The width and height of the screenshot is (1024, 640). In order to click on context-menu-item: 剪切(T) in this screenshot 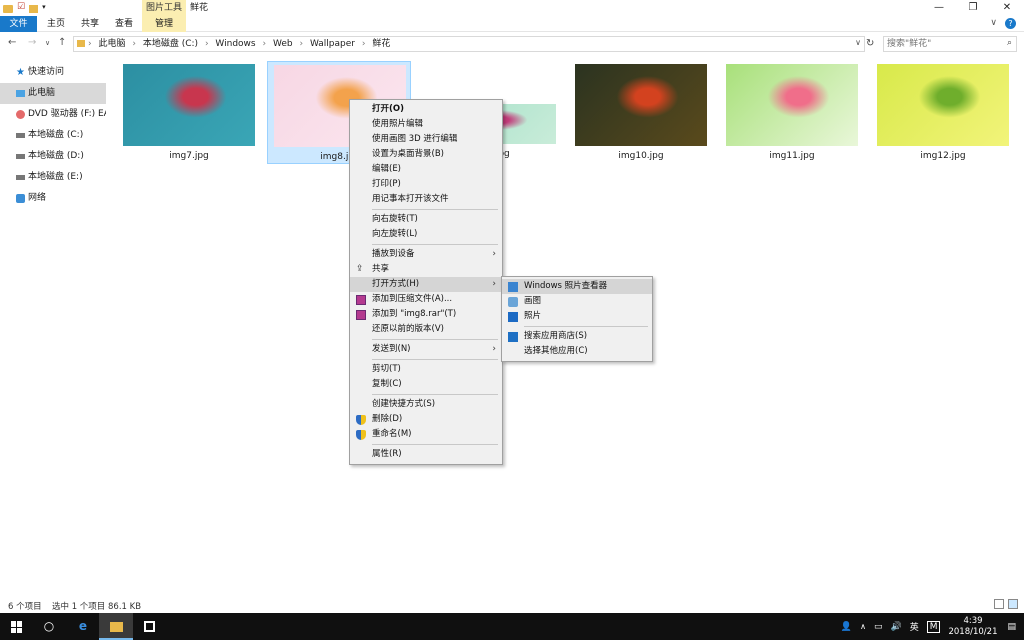, I will do `click(426, 369)`.